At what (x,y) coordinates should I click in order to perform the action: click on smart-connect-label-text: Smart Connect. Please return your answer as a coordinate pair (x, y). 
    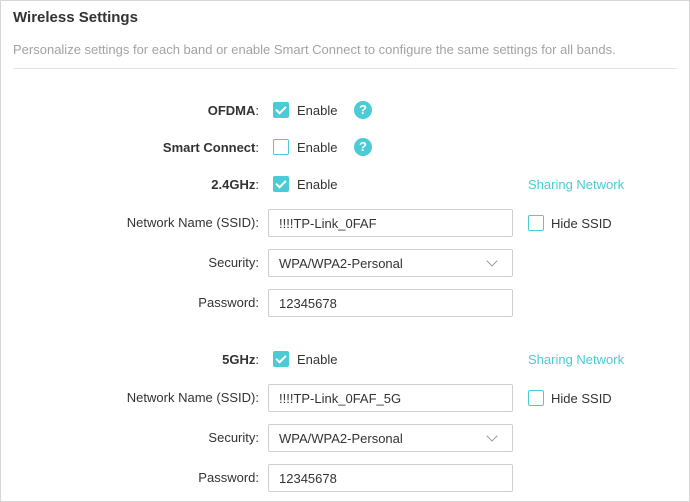
    Looking at the image, I should click on (209, 147).